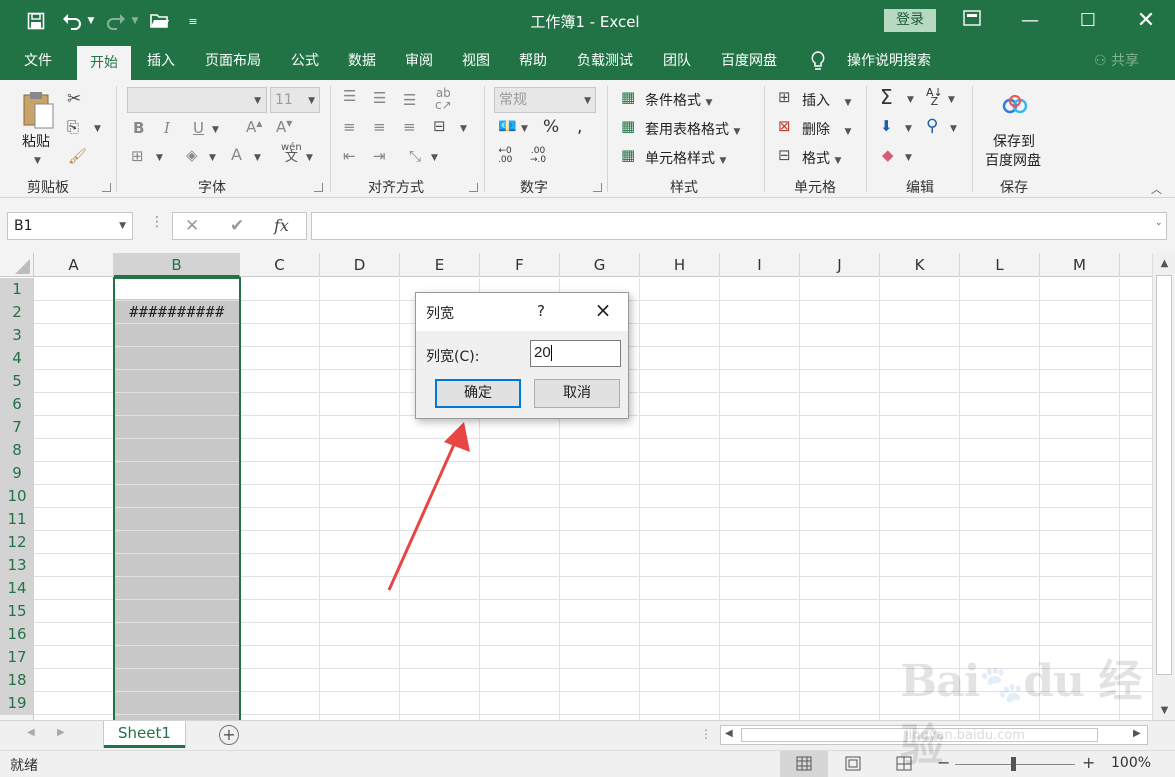 The width and height of the screenshot is (1175, 777). What do you see at coordinates (138, 128) in the screenshot?
I see `bold-icon: B` at bounding box center [138, 128].